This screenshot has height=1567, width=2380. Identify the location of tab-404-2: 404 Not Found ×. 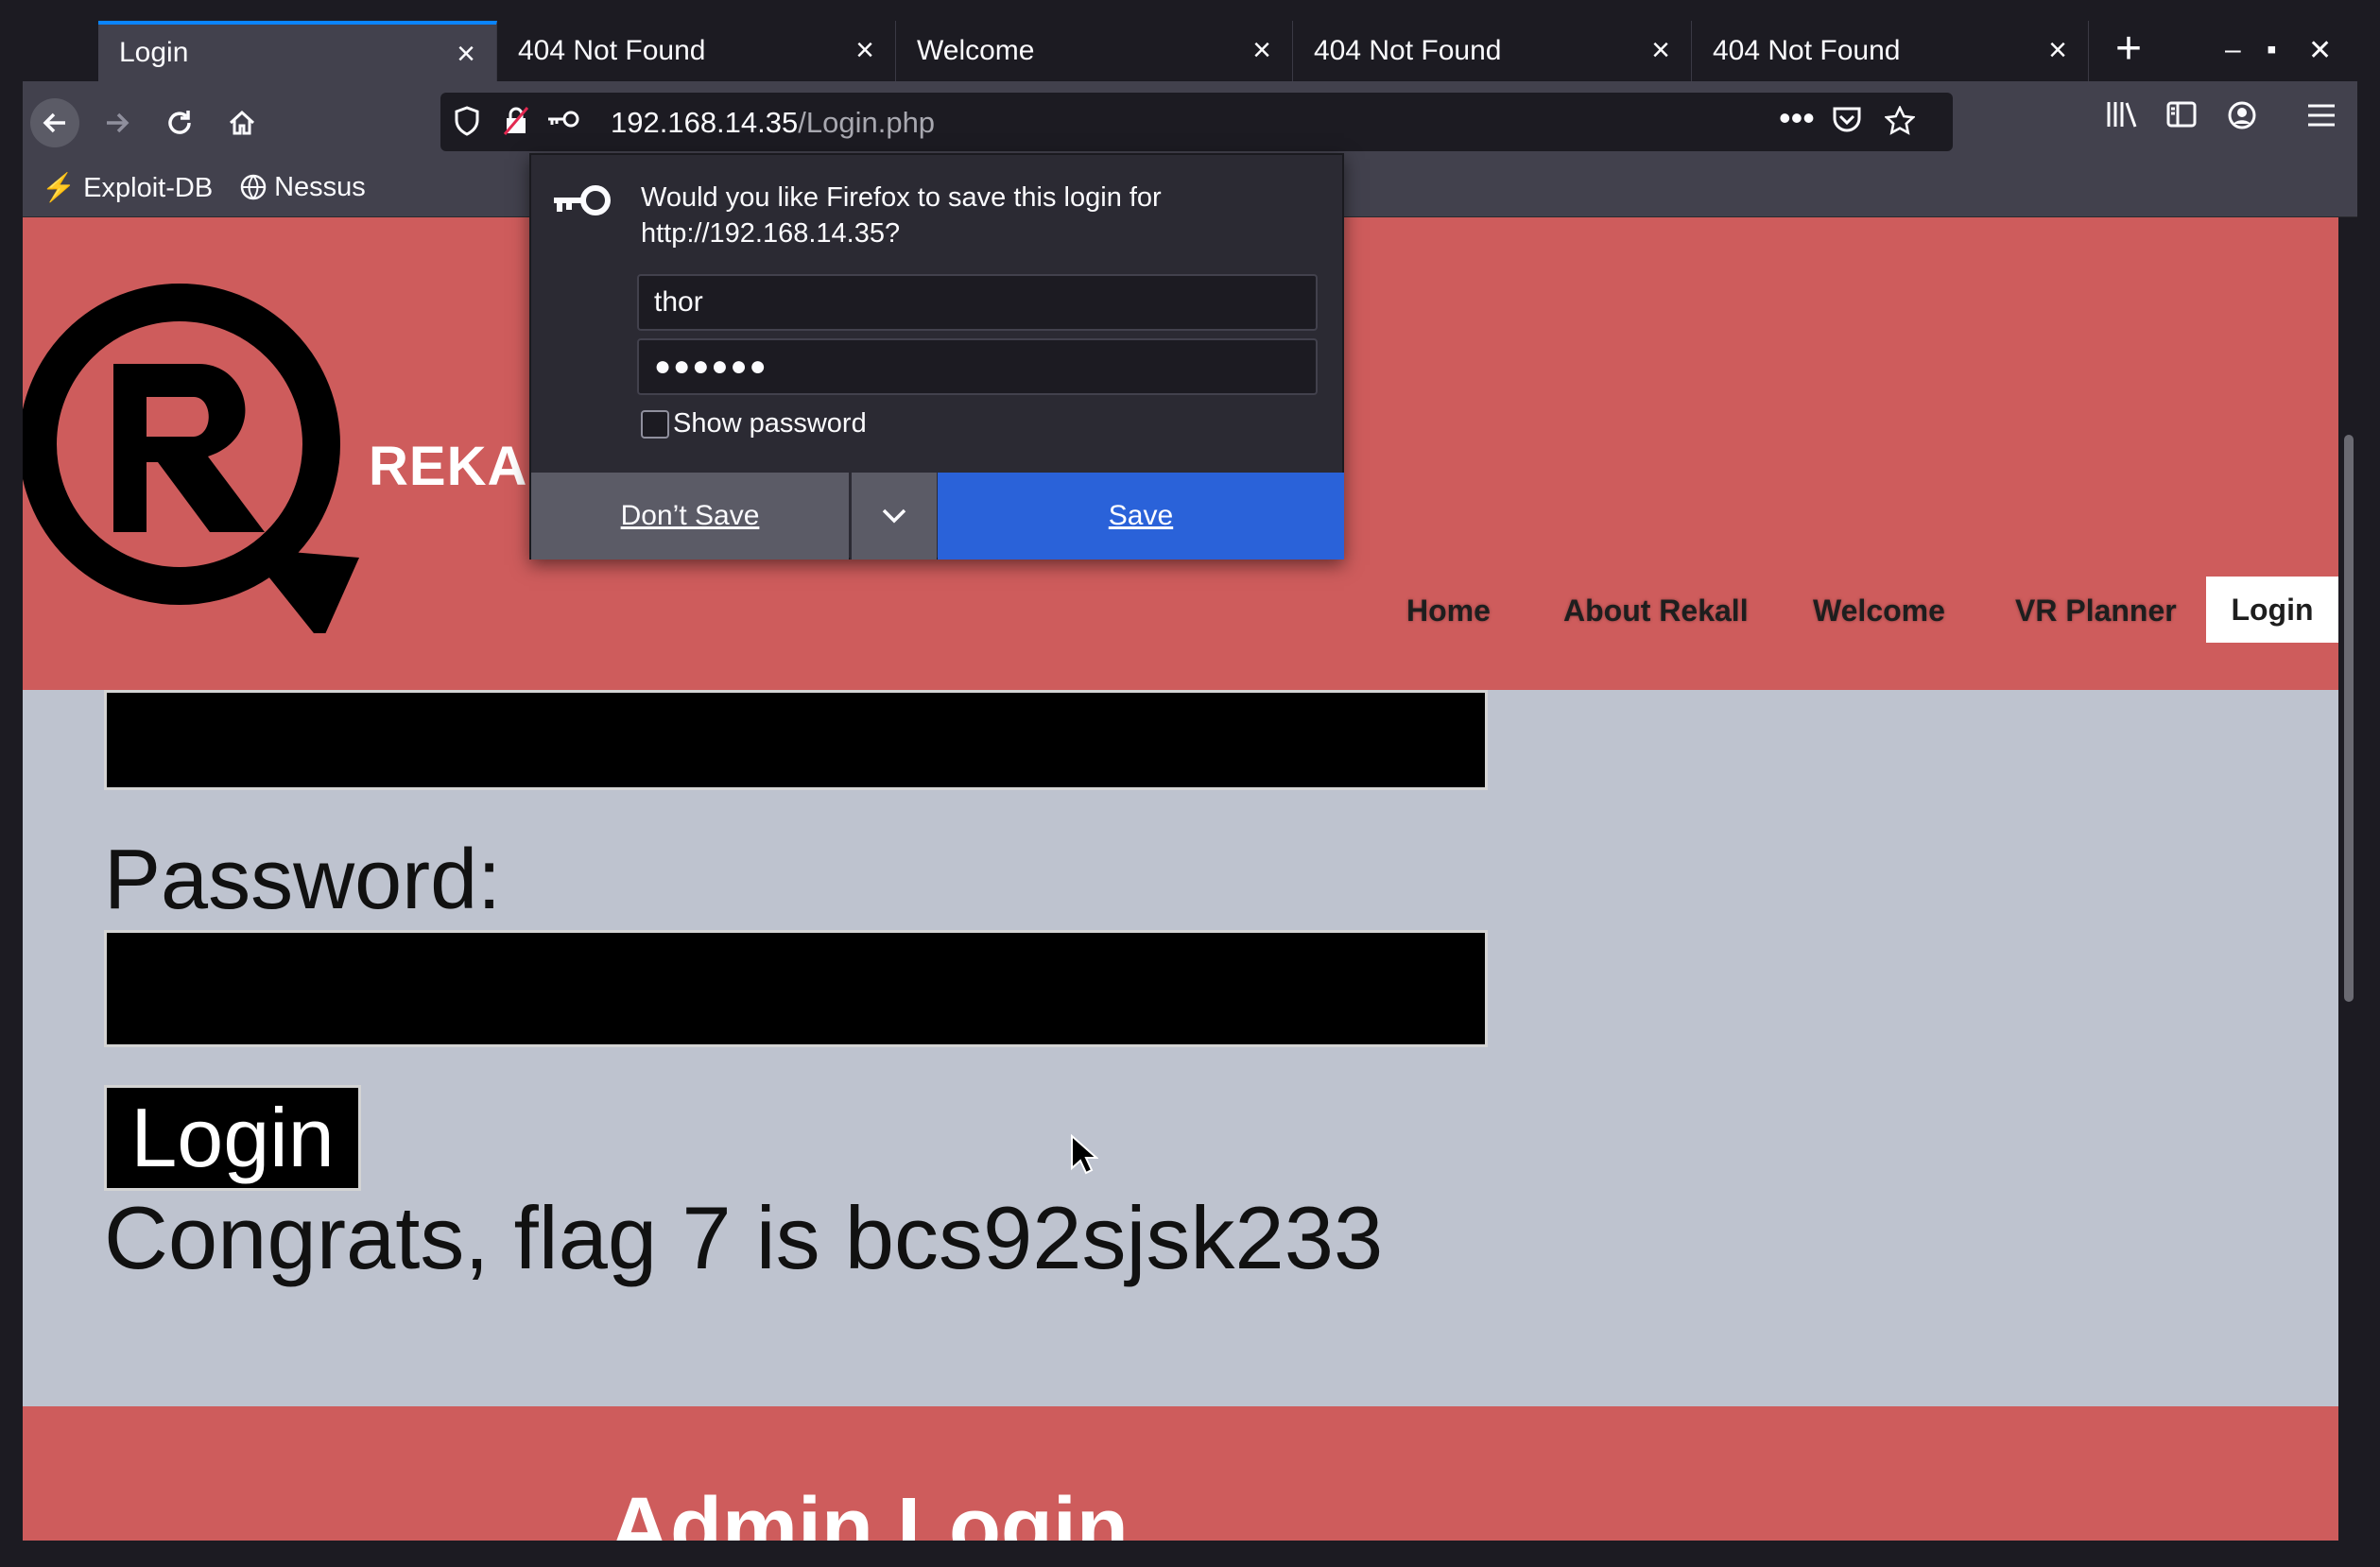
(1492, 51).